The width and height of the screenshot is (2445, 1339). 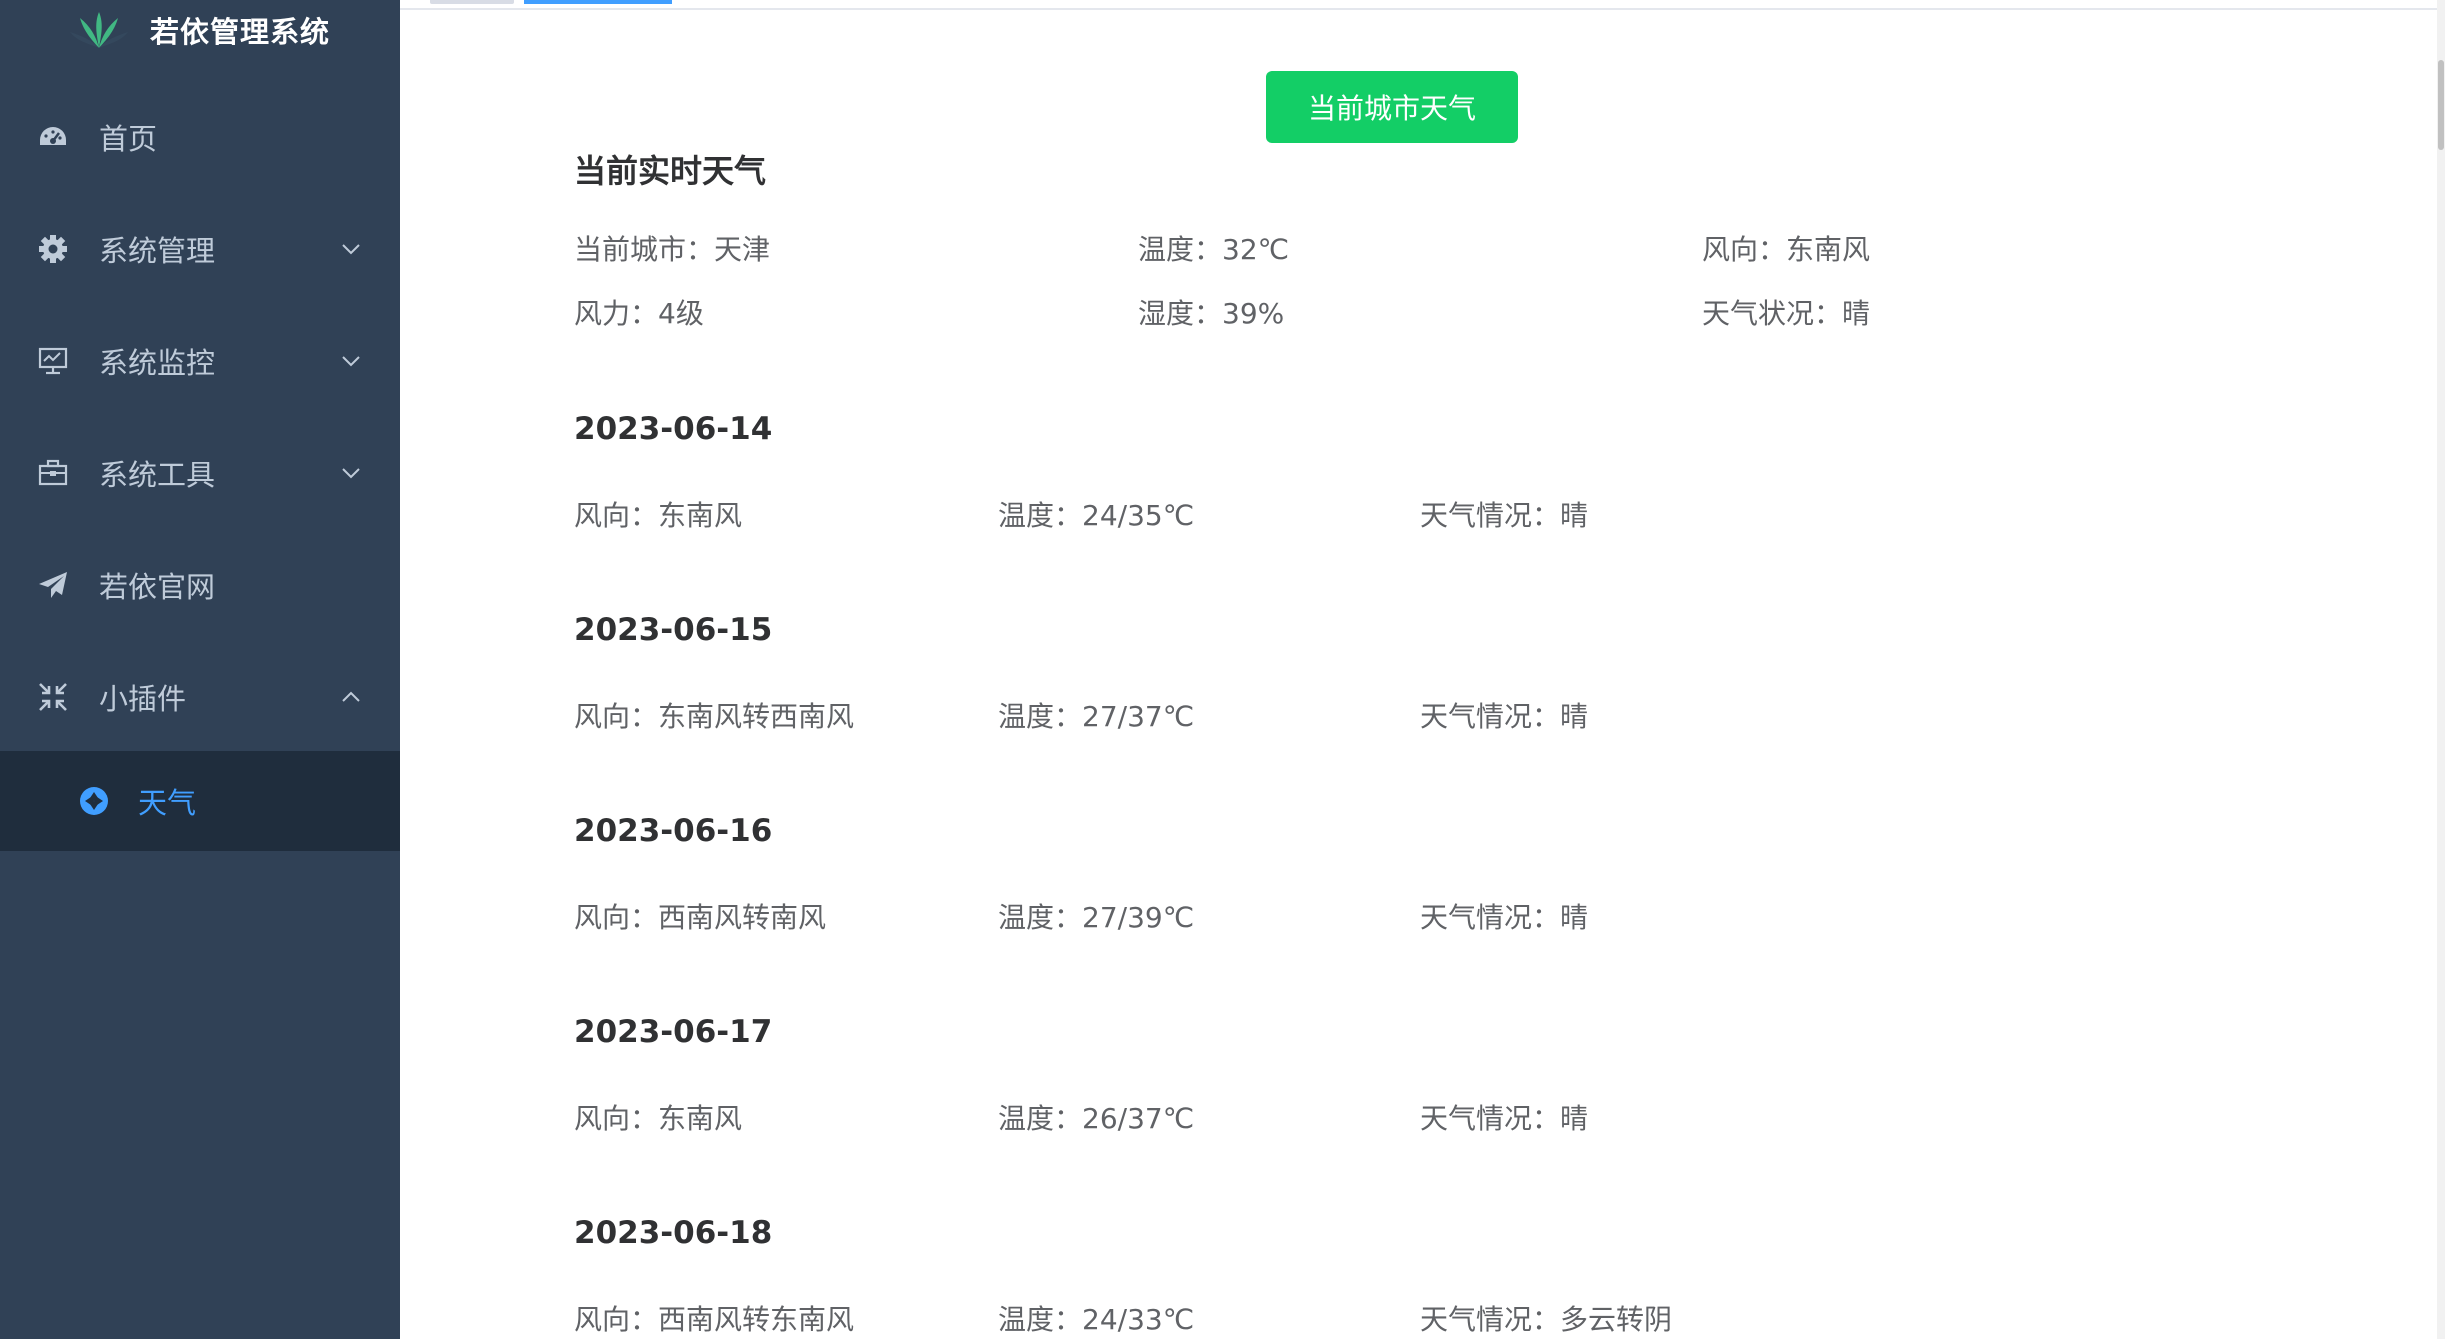 What do you see at coordinates (53, 697) in the screenshot?
I see `compress-icon` at bounding box center [53, 697].